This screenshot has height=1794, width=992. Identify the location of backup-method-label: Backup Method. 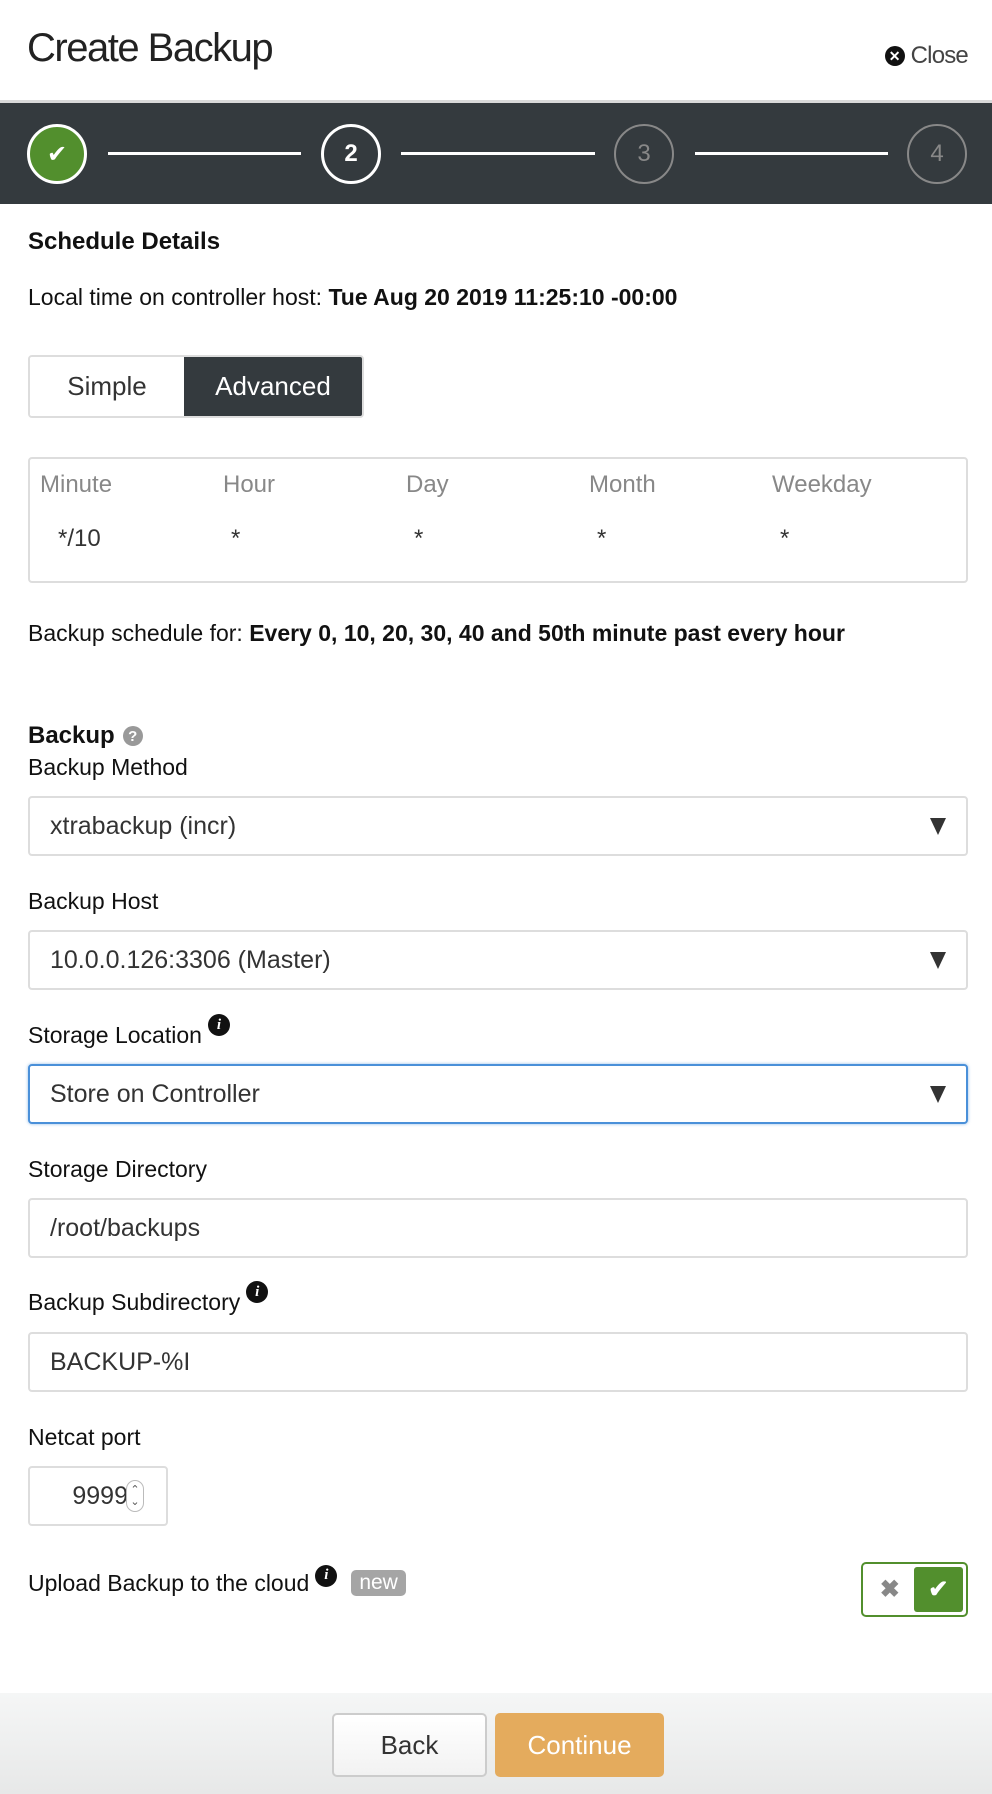
(108, 767).